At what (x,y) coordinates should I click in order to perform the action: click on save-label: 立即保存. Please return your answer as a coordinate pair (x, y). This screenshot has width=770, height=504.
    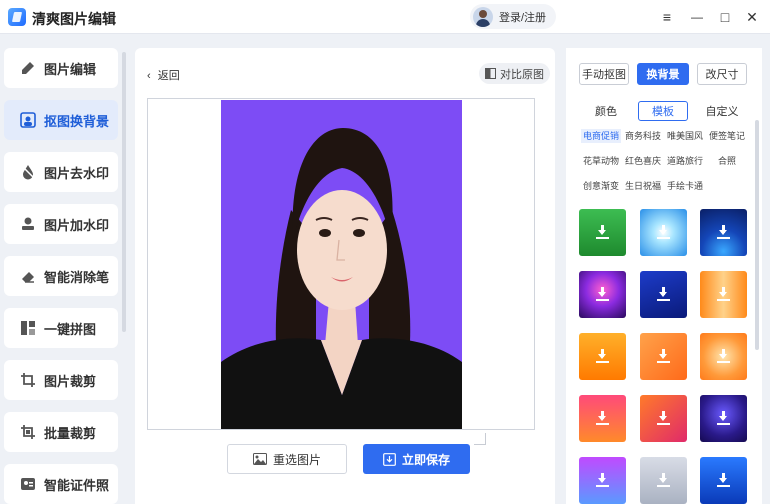
    Looking at the image, I should click on (425, 459).